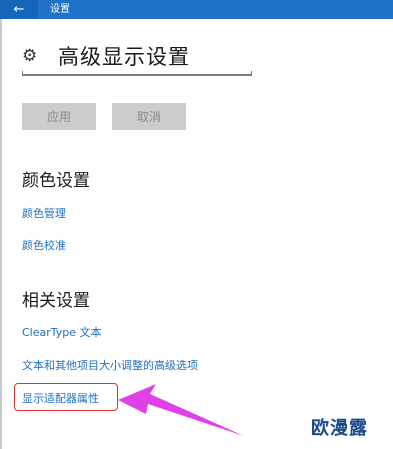 This screenshot has width=393, height=449. Describe the element at coordinates (66, 397) in the screenshot. I see `highlight-box` at that location.